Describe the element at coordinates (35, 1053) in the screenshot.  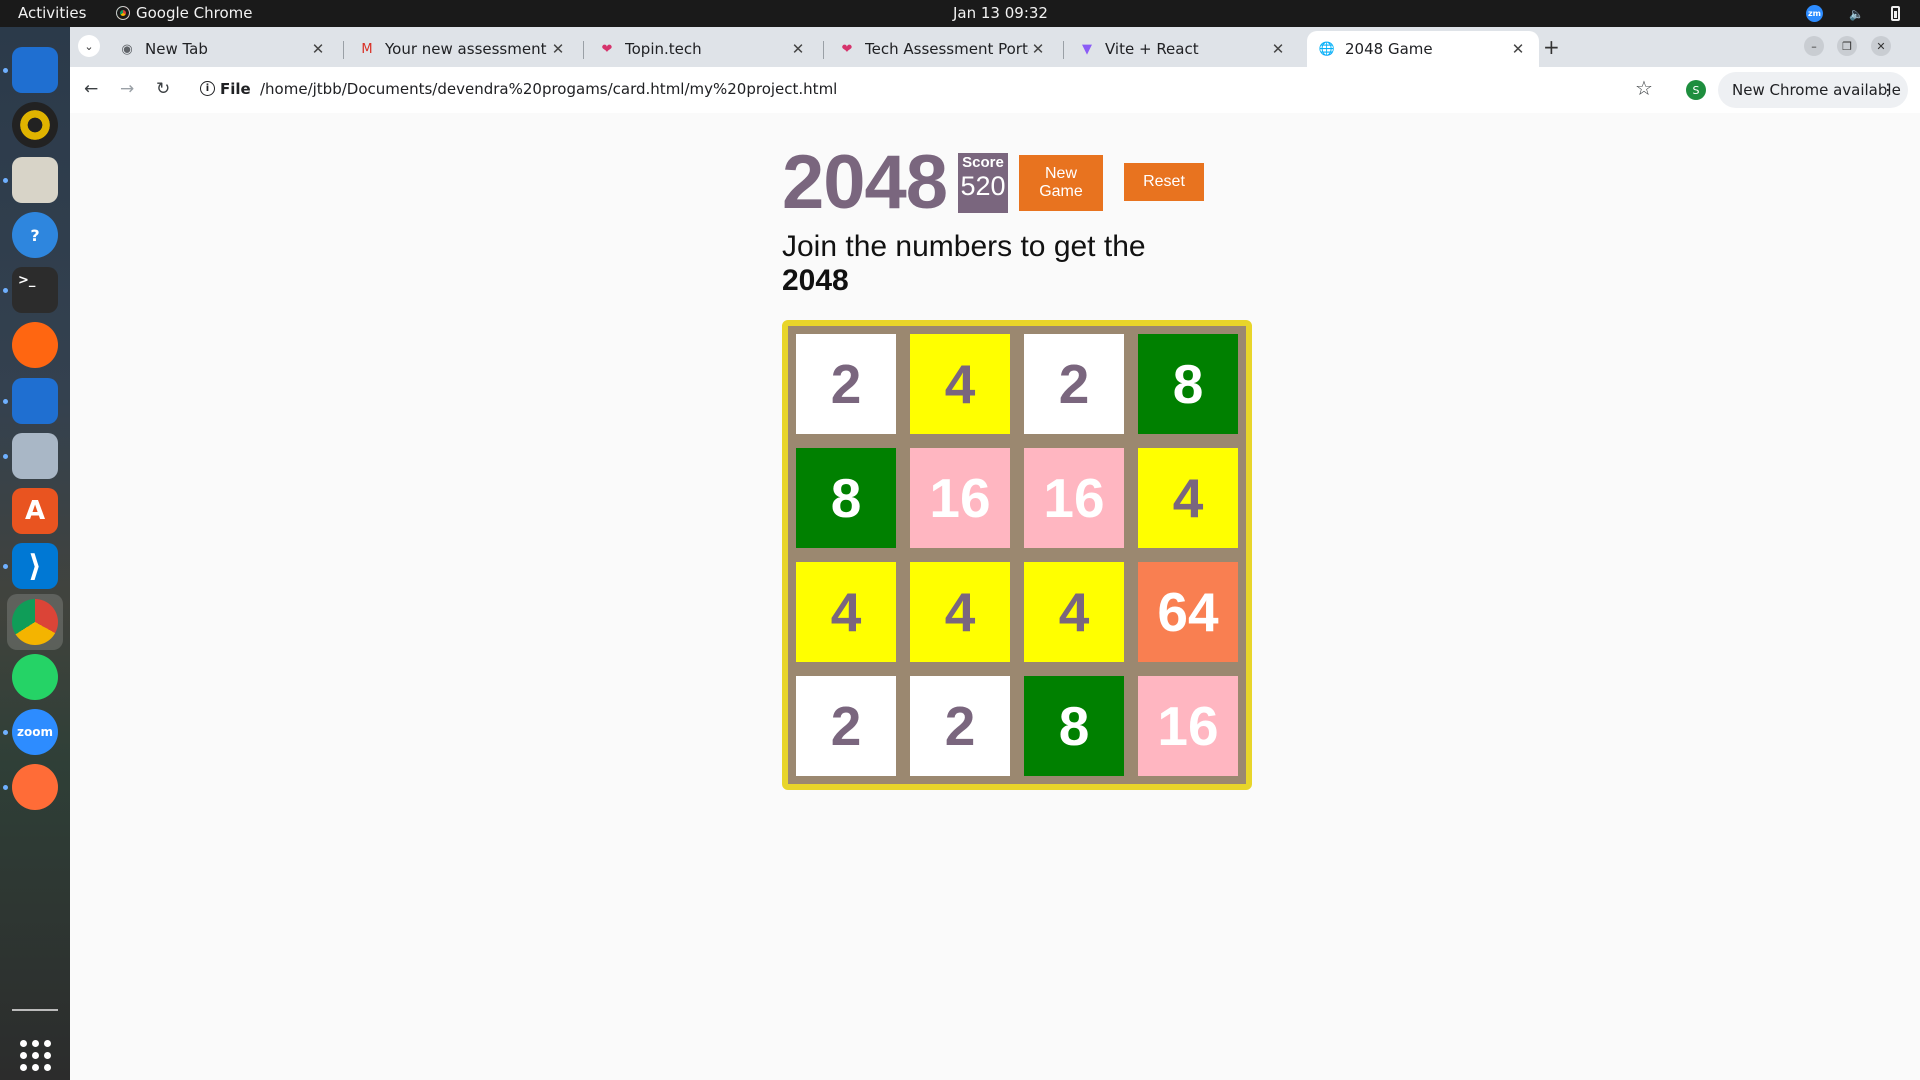
I see `show-apps-button` at that location.